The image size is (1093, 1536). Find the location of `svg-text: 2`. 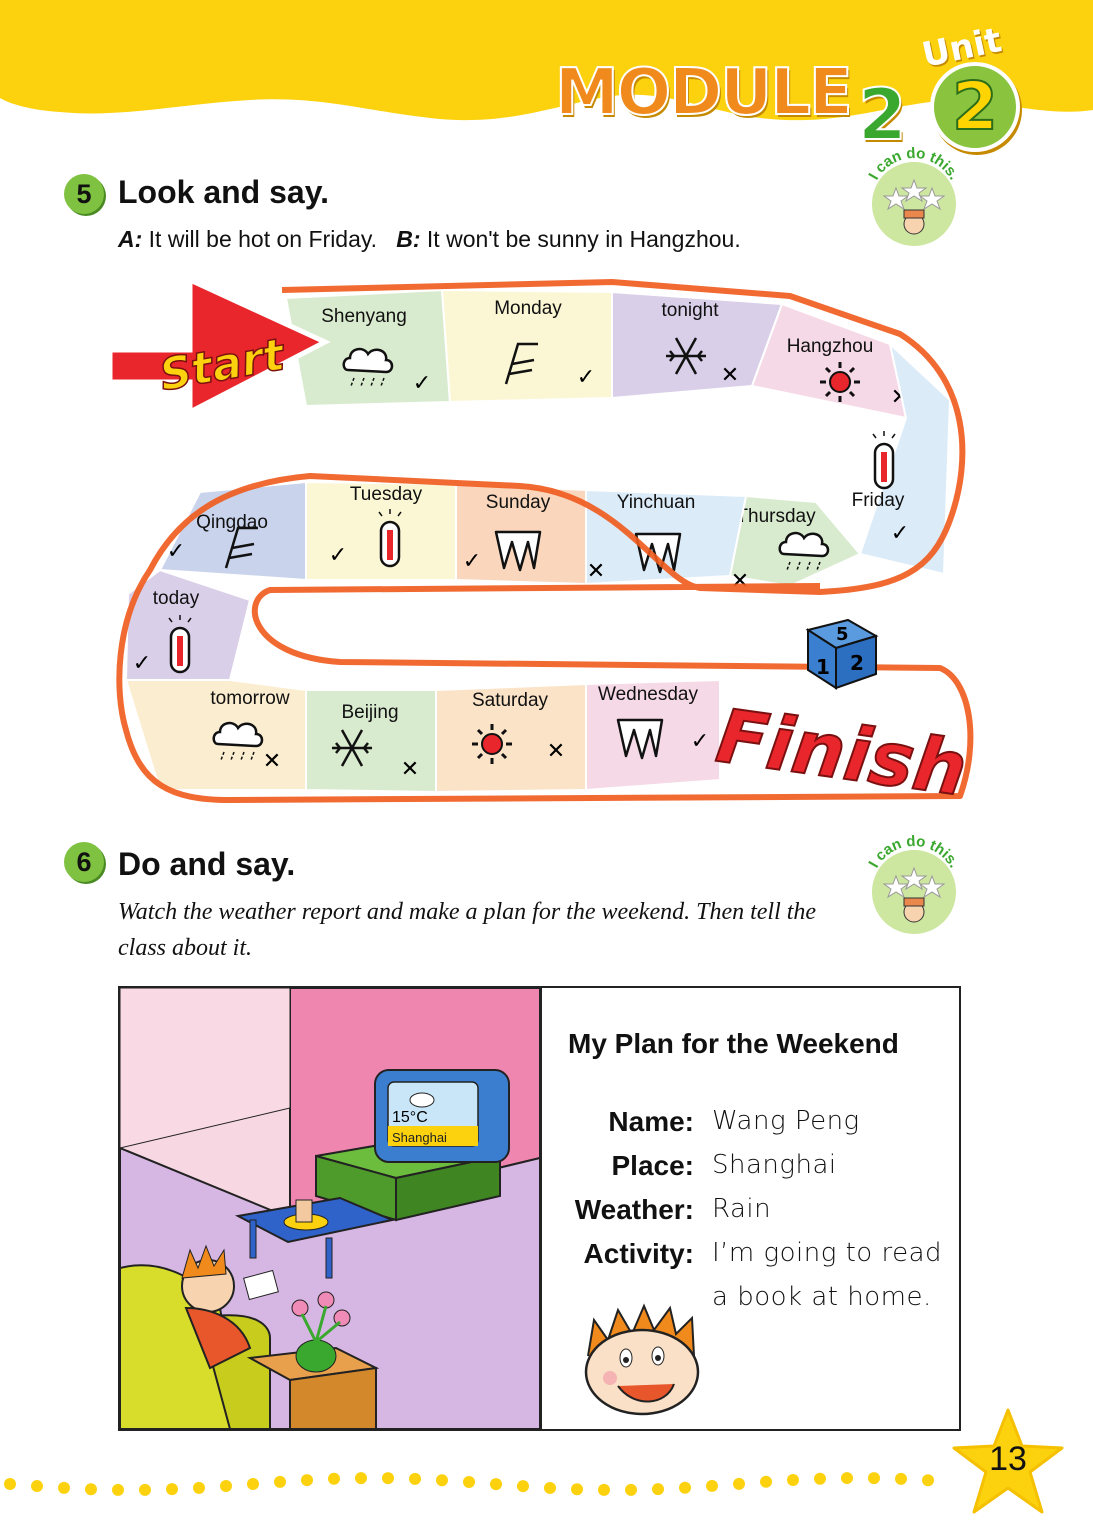

svg-text: 2 is located at coordinates (857, 663).